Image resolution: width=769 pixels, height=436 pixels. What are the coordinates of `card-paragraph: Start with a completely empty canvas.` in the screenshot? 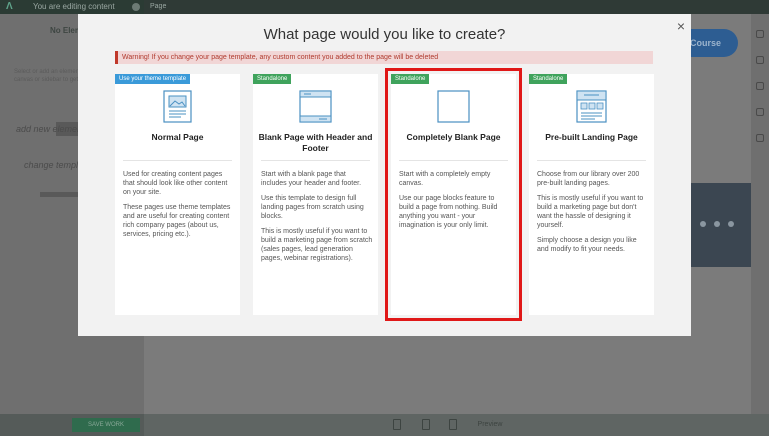 It's located at (445, 179).